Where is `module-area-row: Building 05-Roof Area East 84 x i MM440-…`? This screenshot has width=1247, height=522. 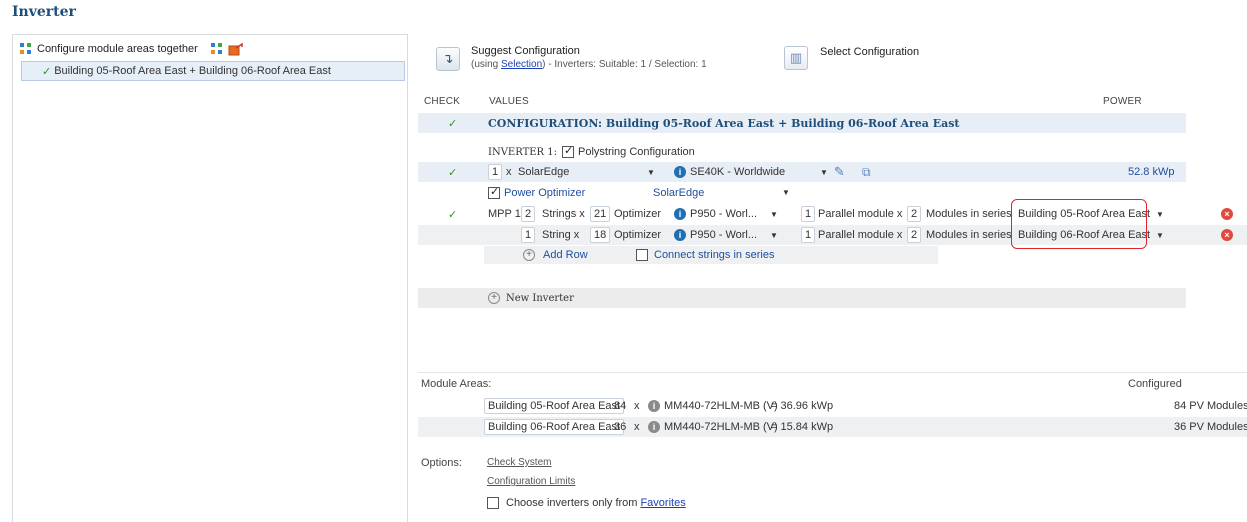 module-area-row: Building 05-Roof Area East 84 x i MM440-… is located at coordinates (832, 406).